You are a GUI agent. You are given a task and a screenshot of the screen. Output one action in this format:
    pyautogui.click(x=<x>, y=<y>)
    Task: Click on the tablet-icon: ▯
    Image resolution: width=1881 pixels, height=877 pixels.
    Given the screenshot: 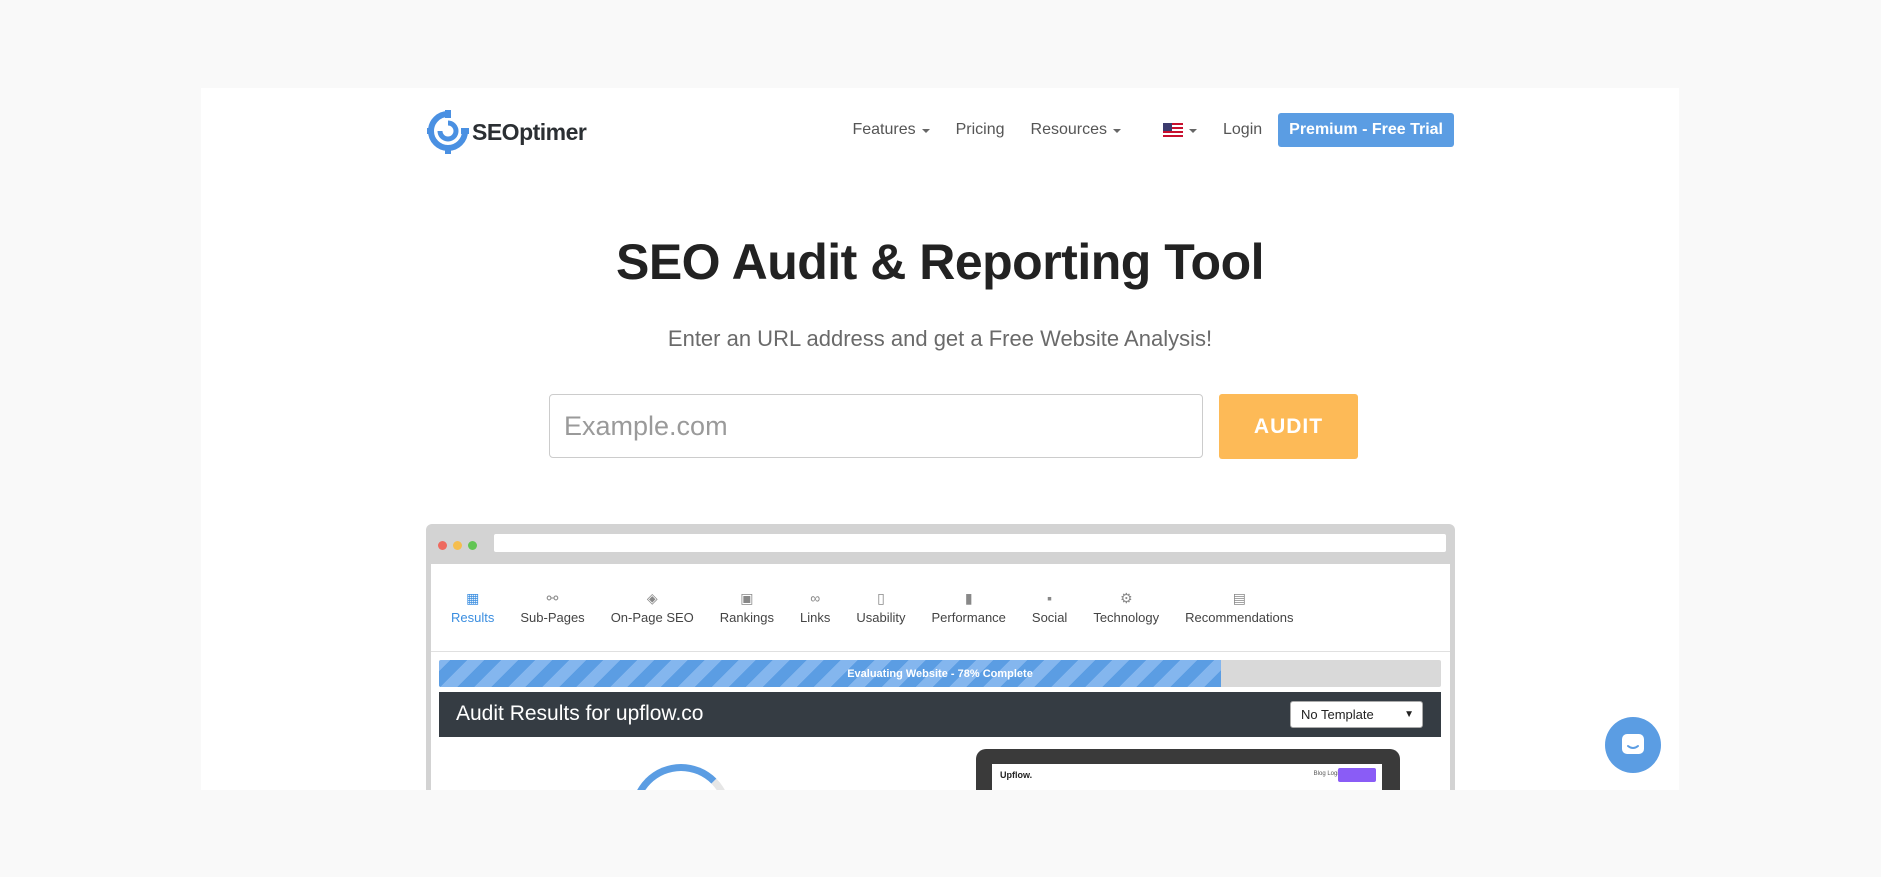 What is the action you would take?
    pyautogui.click(x=881, y=598)
    